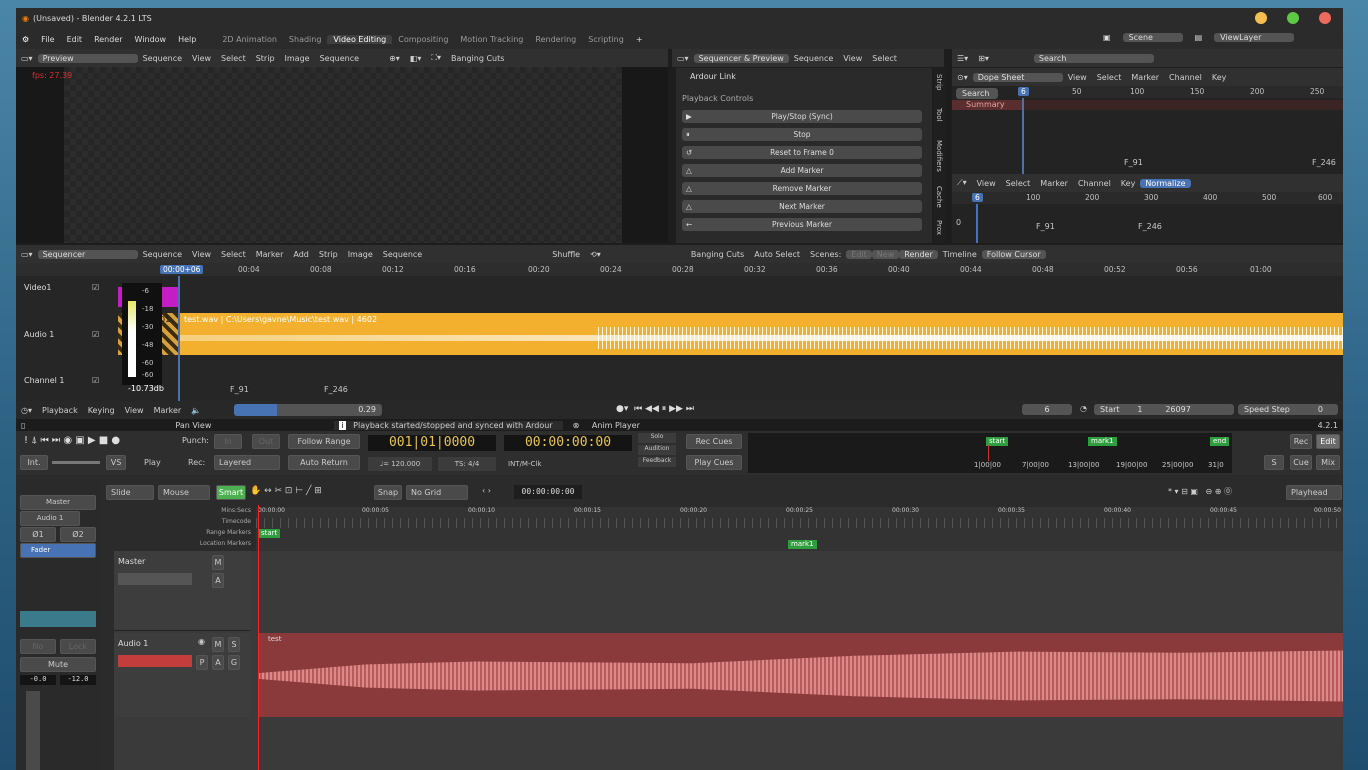 This screenshot has height=770, width=1368. I want to click on seq-menu-marker: Marker, so click(270, 254).